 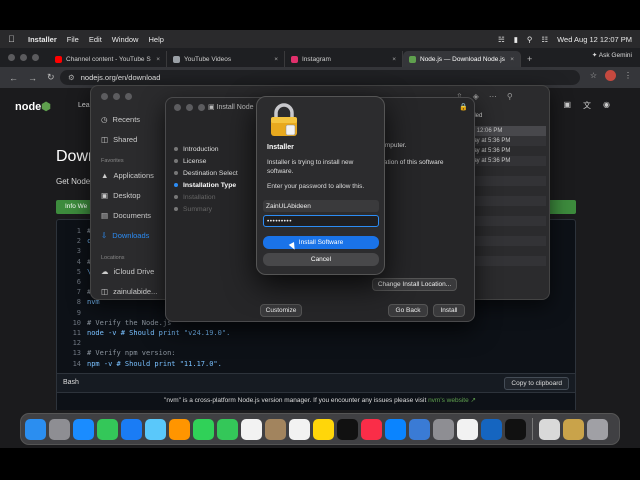 What do you see at coordinates (594, 39) in the screenshot?
I see `menubar-clock: Wed Aug 12 12:07 PM` at bounding box center [594, 39].